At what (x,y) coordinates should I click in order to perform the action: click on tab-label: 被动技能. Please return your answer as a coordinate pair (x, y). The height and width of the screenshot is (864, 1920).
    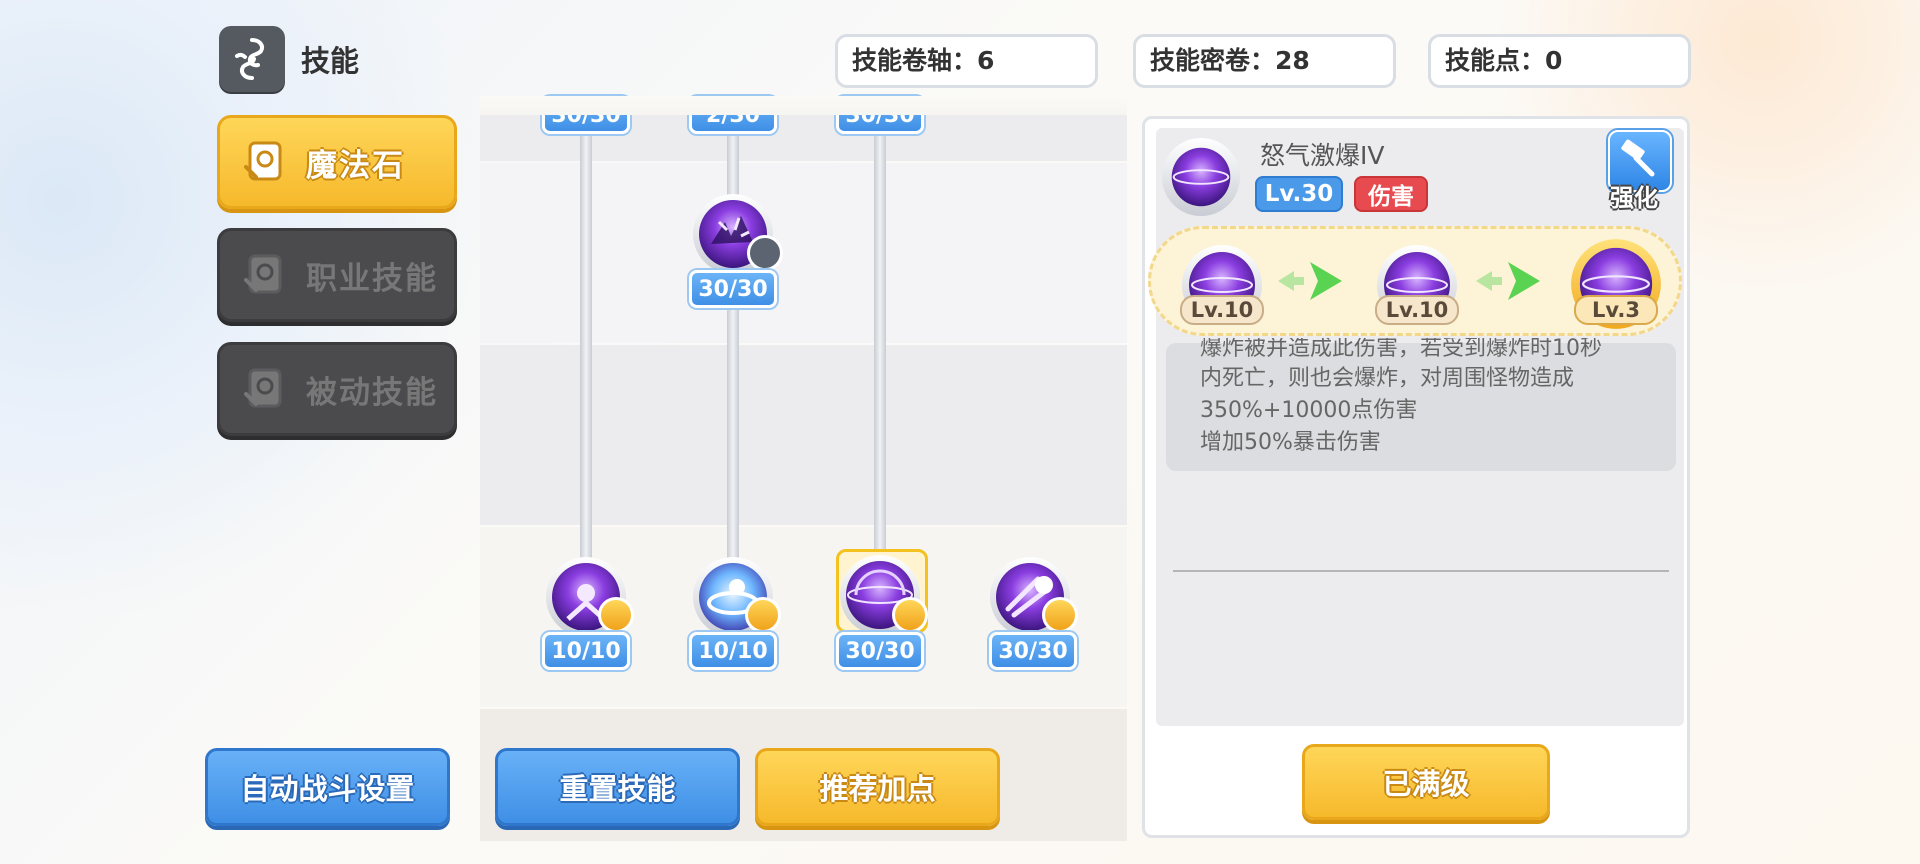
    Looking at the image, I should click on (372, 392).